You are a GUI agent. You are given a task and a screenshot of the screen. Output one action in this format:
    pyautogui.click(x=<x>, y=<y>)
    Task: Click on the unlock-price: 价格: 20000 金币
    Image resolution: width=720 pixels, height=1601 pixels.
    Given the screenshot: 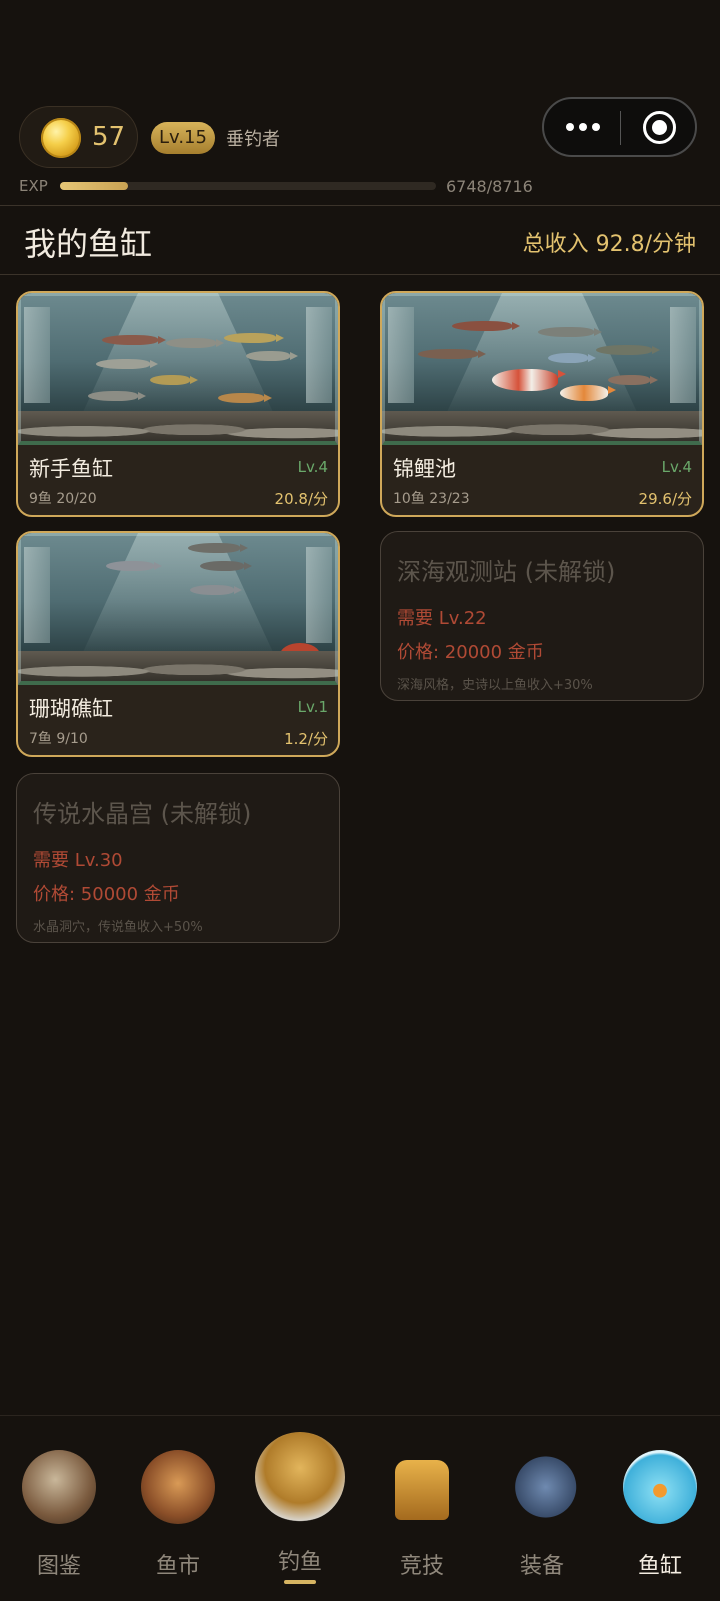 What is the action you would take?
    pyautogui.click(x=470, y=652)
    